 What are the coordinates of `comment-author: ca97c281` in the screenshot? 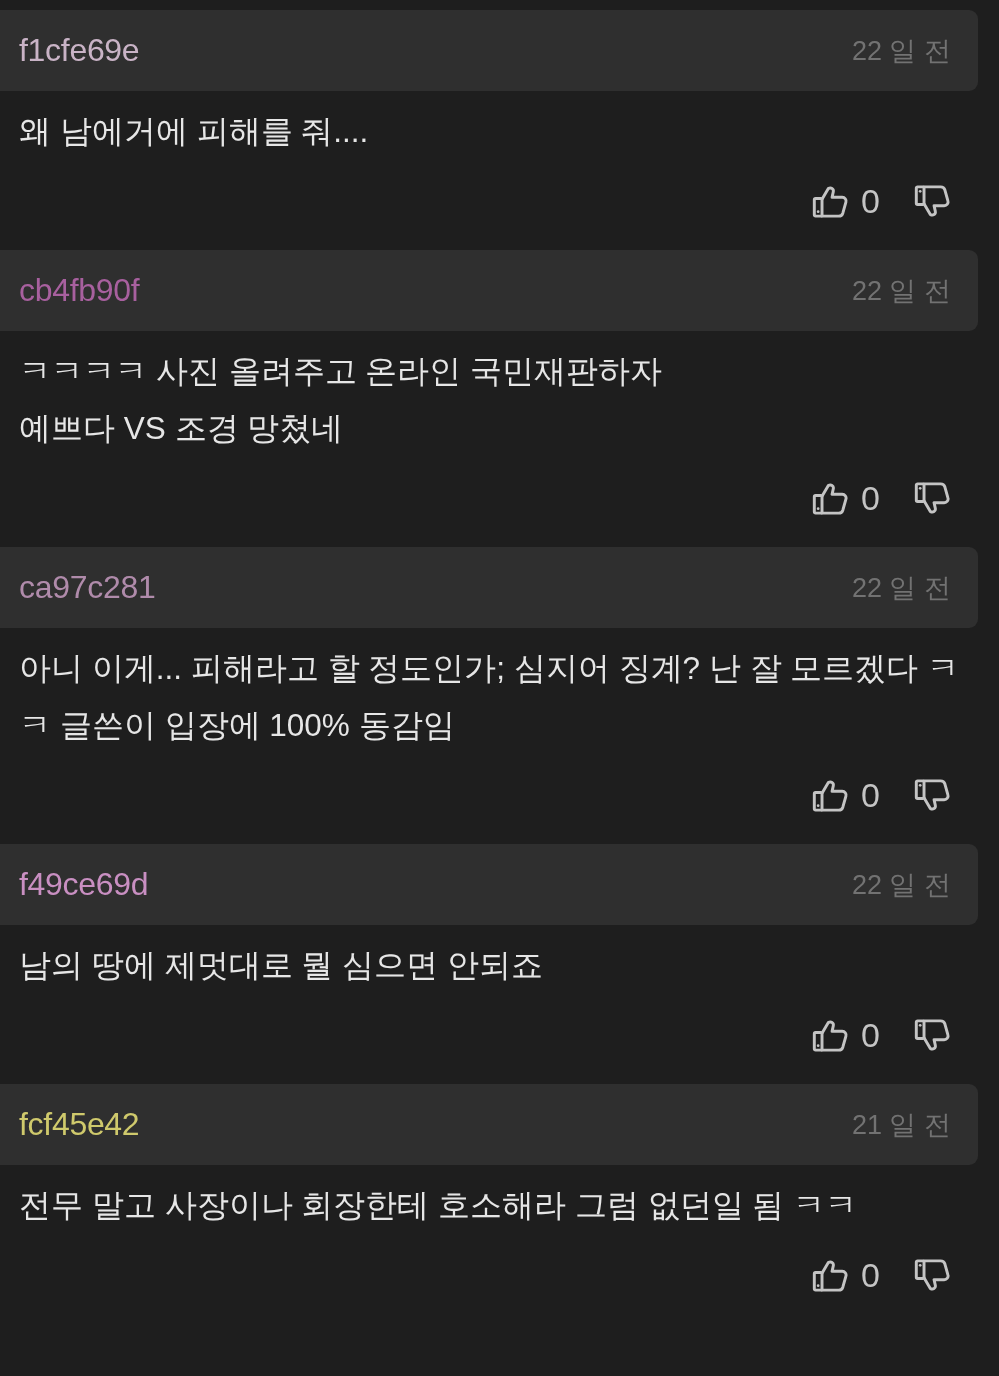 It's located at (87, 587).